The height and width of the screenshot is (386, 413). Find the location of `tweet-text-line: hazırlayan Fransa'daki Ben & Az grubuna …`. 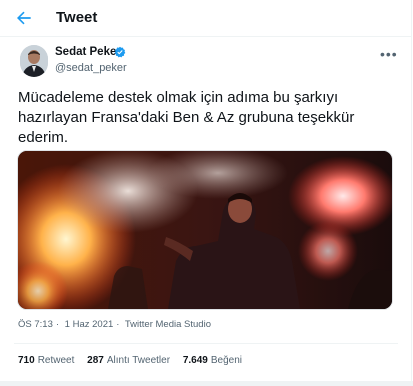

tweet-text-line: hazırlayan Fransa'daki Ben & Az grubuna … is located at coordinates (186, 117).